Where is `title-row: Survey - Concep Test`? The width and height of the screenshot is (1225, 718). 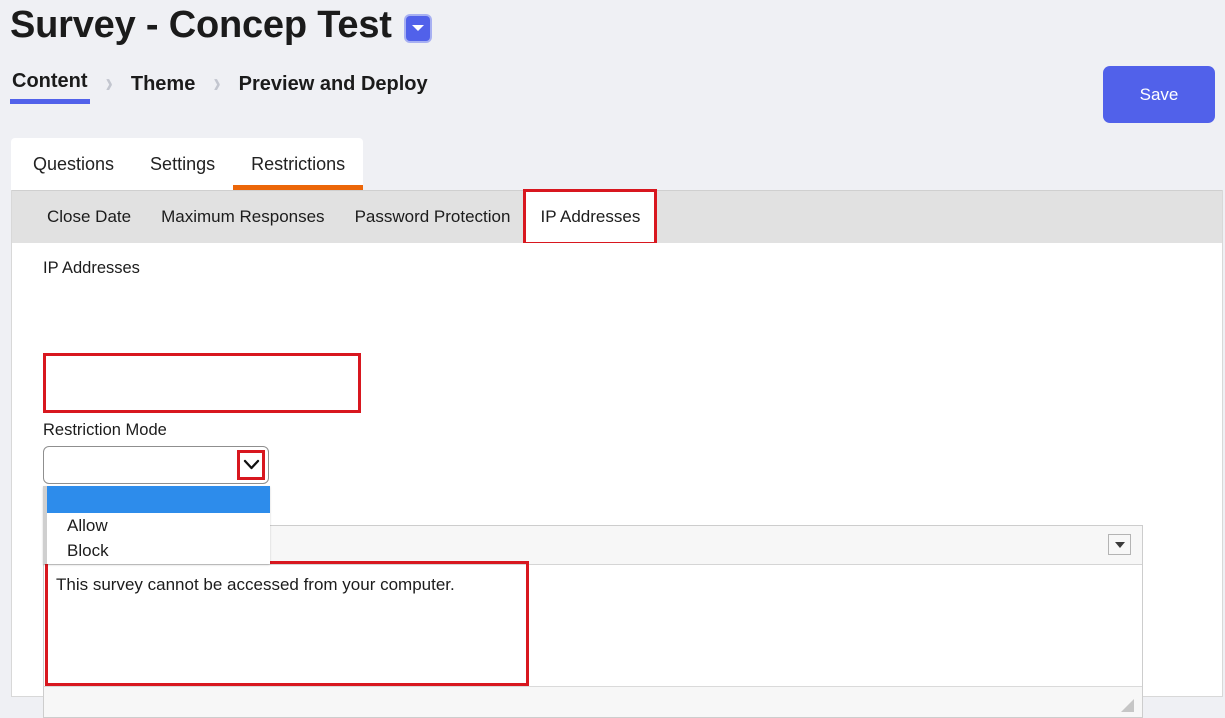 title-row: Survey - Concep Test is located at coordinates (220, 25).